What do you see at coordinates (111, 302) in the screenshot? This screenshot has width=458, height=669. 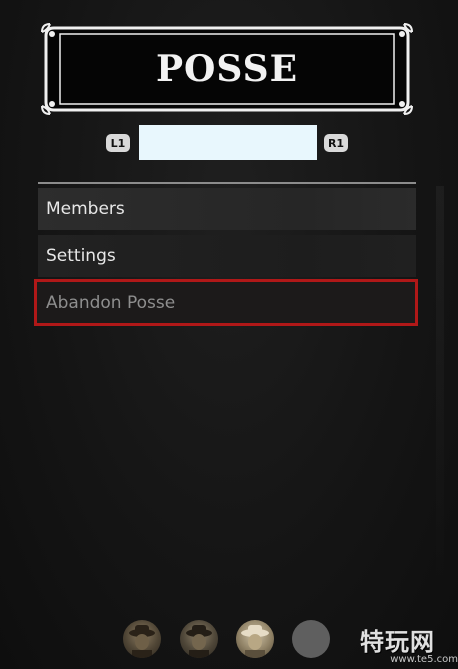 I see `menu-item-label: Abandon Posse` at bounding box center [111, 302].